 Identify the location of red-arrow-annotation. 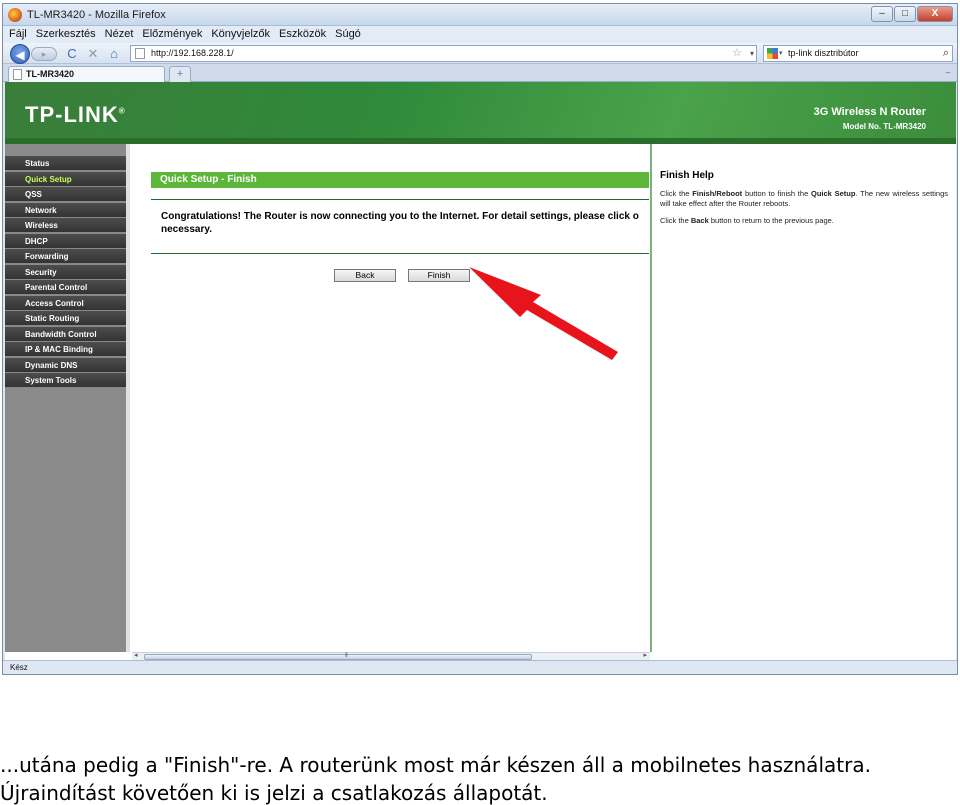
(543, 313).